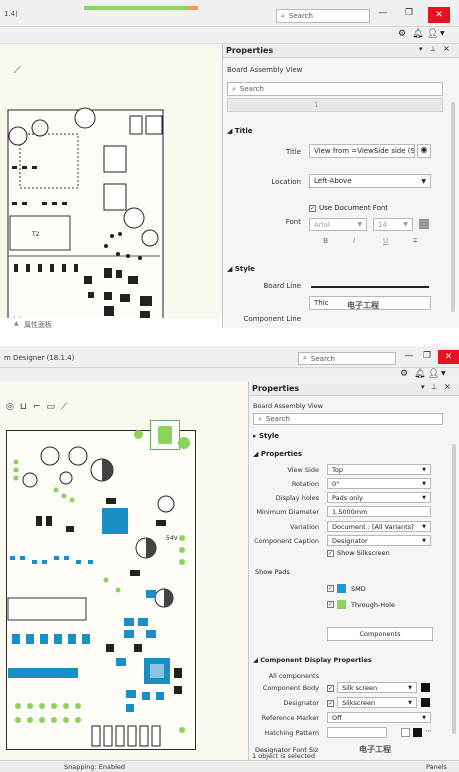 The width and height of the screenshot is (459, 772). I want to click on hatching-fill-swatch, so click(417, 732).